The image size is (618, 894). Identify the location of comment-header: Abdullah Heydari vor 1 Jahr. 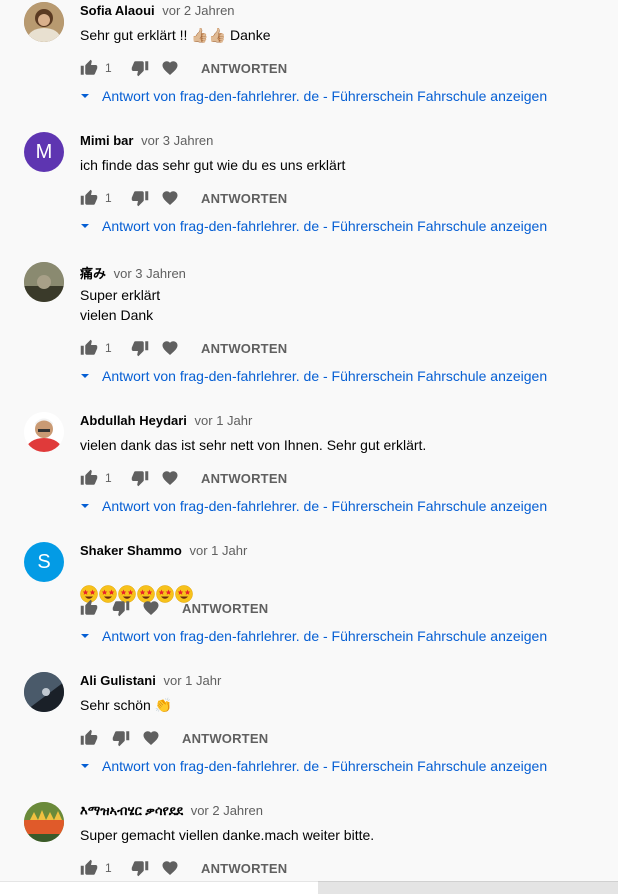
(166, 420).